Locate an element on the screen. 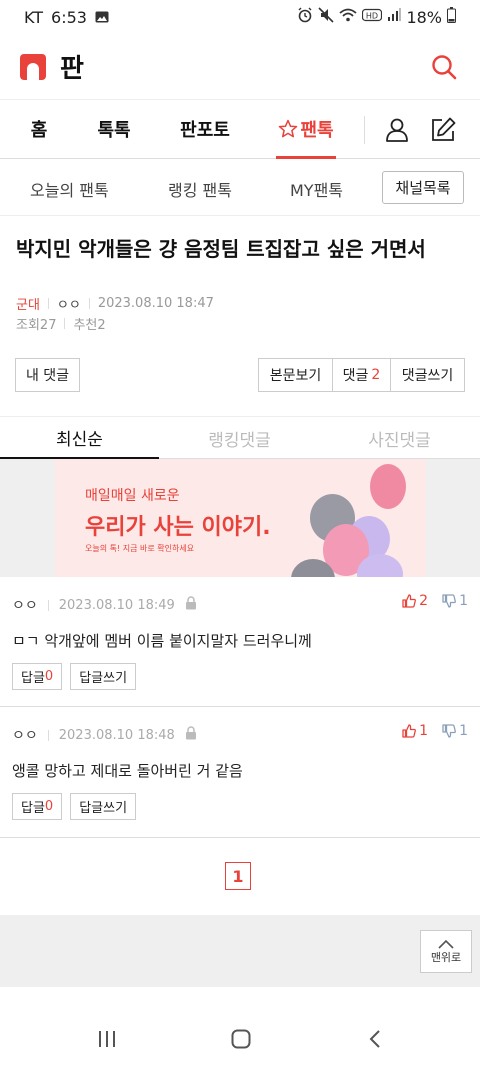  post-meta: 군대 ㅇㅇ 2023.08.10 18:47 is located at coordinates (115, 303).